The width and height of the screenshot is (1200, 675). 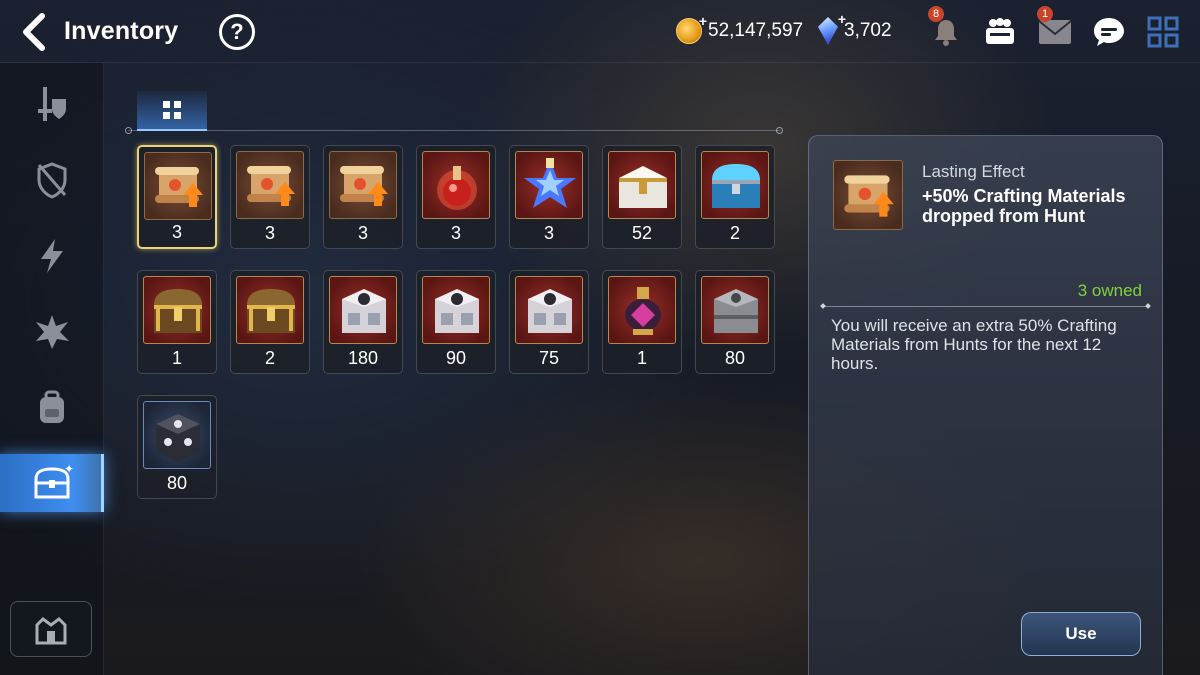 What do you see at coordinates (735, 310) in the screenshot?
I see `steel-box-icon` at bounding box center [735, 310].